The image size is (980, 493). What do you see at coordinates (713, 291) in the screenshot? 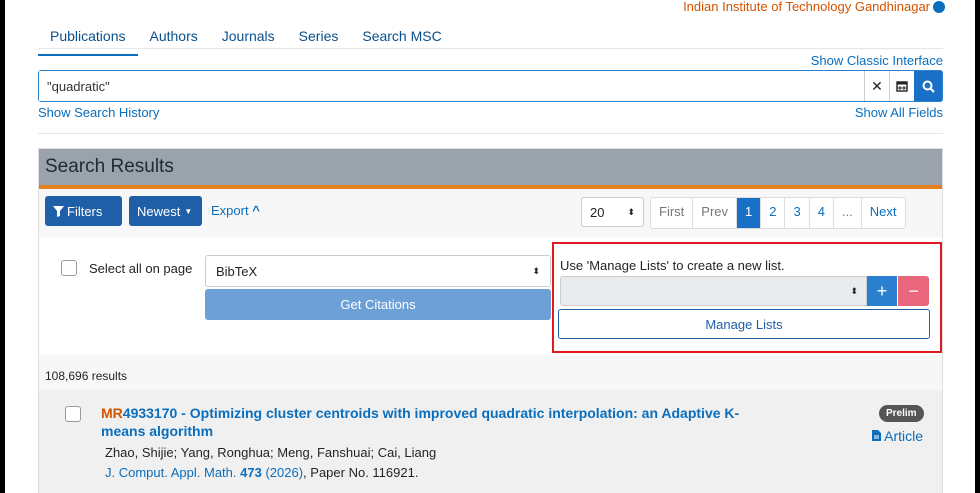
I see `list-select: ⬍` at bounding box center [713, 291].